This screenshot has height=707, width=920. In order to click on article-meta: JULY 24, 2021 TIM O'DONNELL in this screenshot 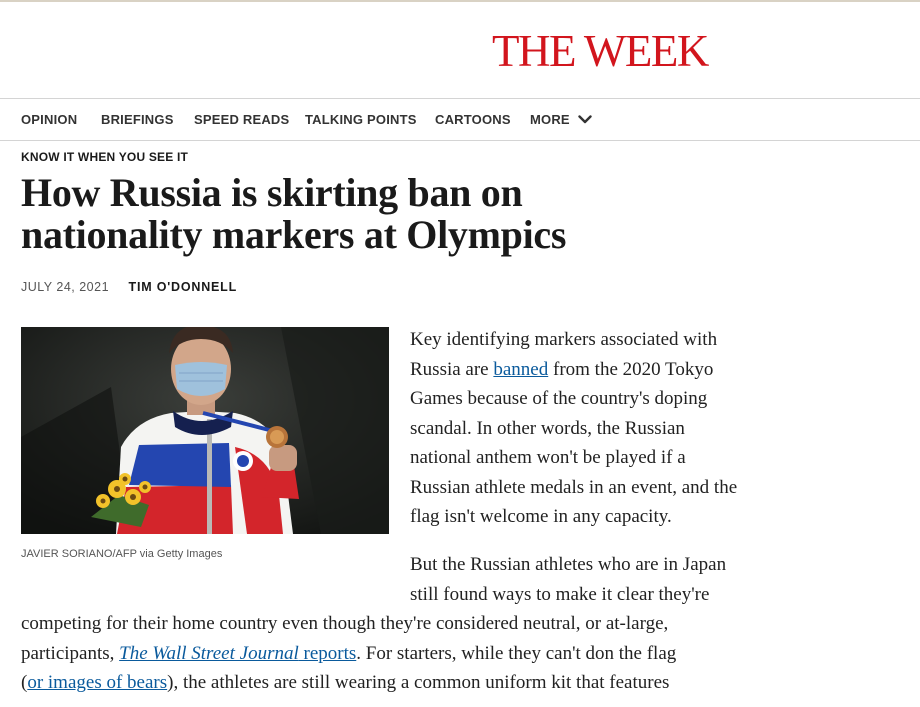, I will do `click(129, 287)`.